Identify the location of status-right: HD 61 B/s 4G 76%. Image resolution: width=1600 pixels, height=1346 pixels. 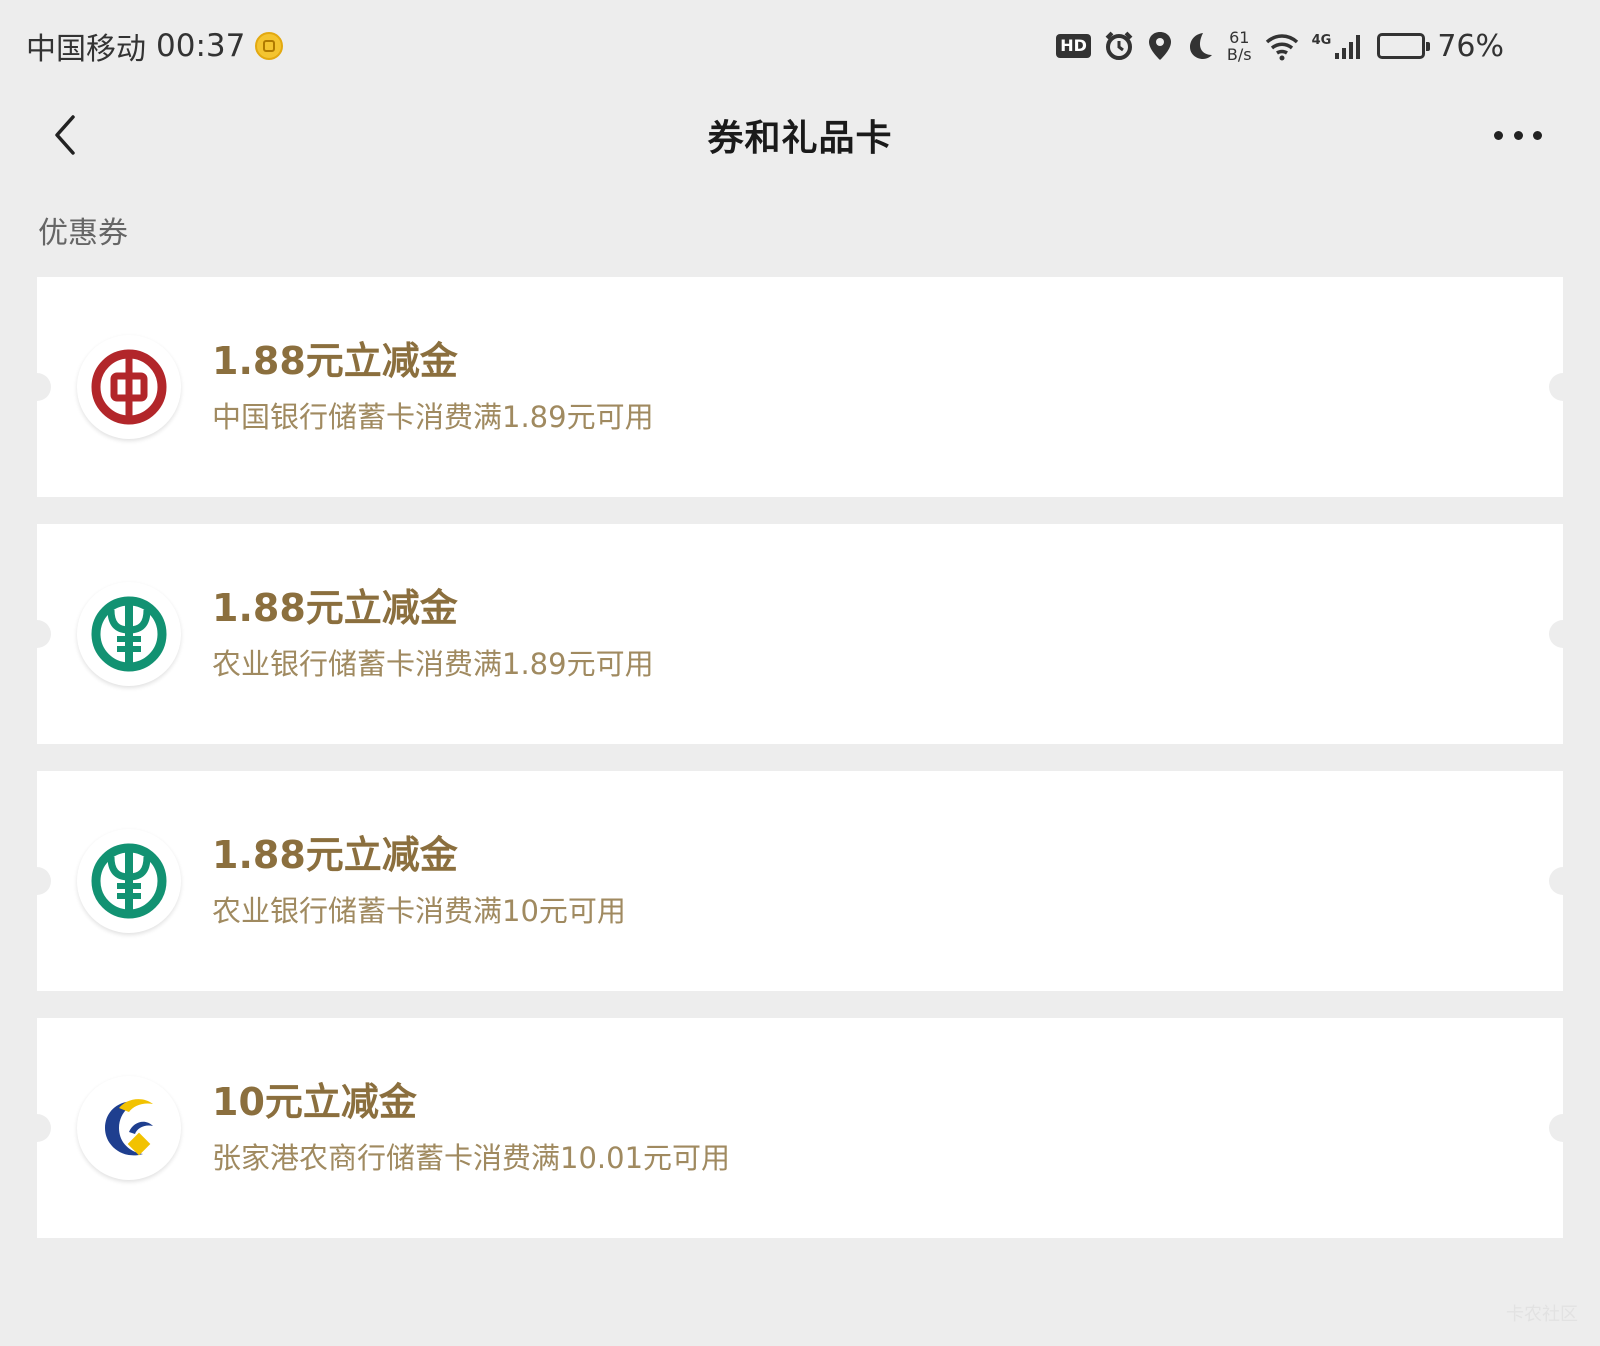
(1280, 46).